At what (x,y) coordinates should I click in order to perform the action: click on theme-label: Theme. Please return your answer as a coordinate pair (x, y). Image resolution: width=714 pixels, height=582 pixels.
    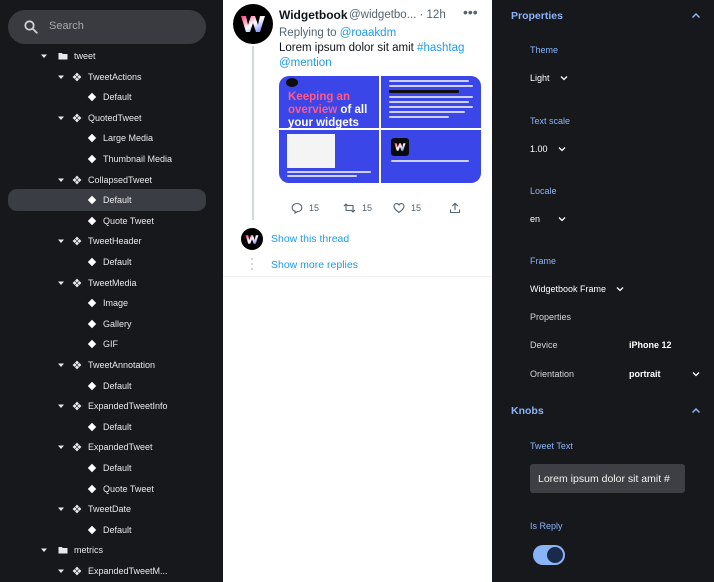
    Looking at the image, I should click on (544, 50).